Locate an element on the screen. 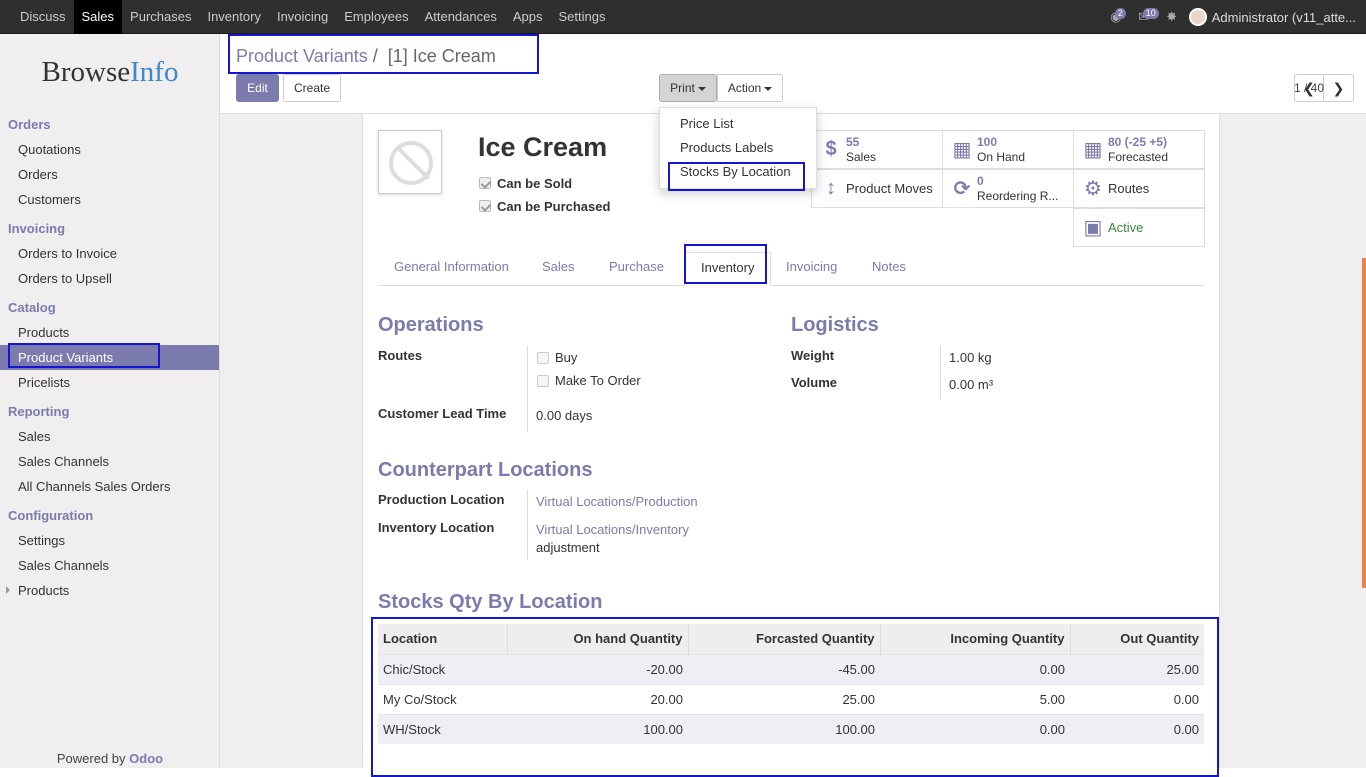 The width and height of the screenshot is (1366, 777). refresh-icon: ⟳ is located at coordinates (962, 189).